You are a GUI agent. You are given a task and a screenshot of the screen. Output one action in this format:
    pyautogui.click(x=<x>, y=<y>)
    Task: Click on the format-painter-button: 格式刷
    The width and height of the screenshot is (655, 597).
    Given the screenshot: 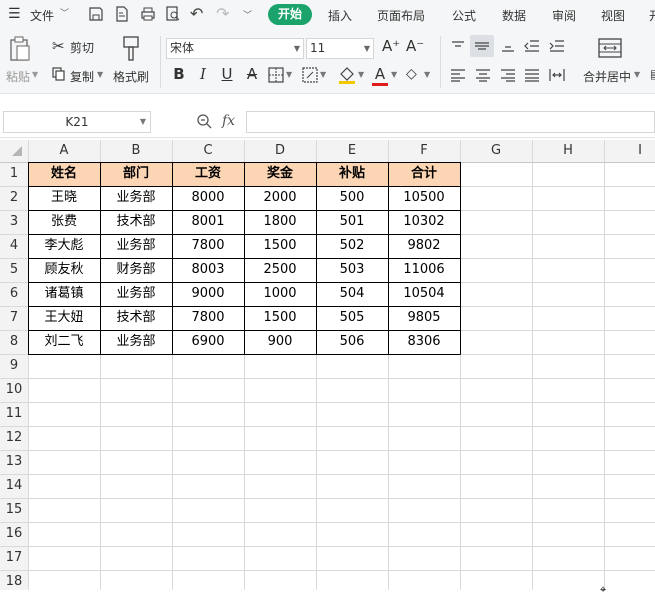 What is the action you would take?
    pyautogui.click(x=131, y=76)
    